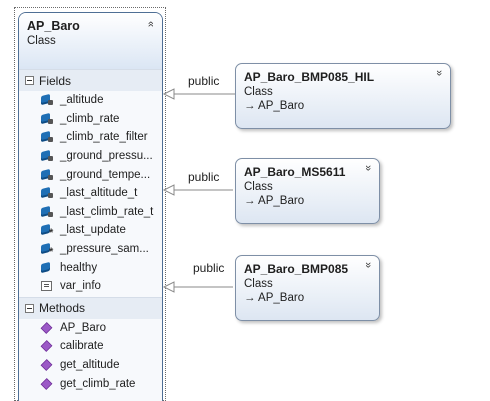 The image size is (490, 401). What do you see at coordinates (309, 77) in the screenshot?
I see `class-name: AP_Baro_BMP085_HIL` at bounding box center [309, 77].